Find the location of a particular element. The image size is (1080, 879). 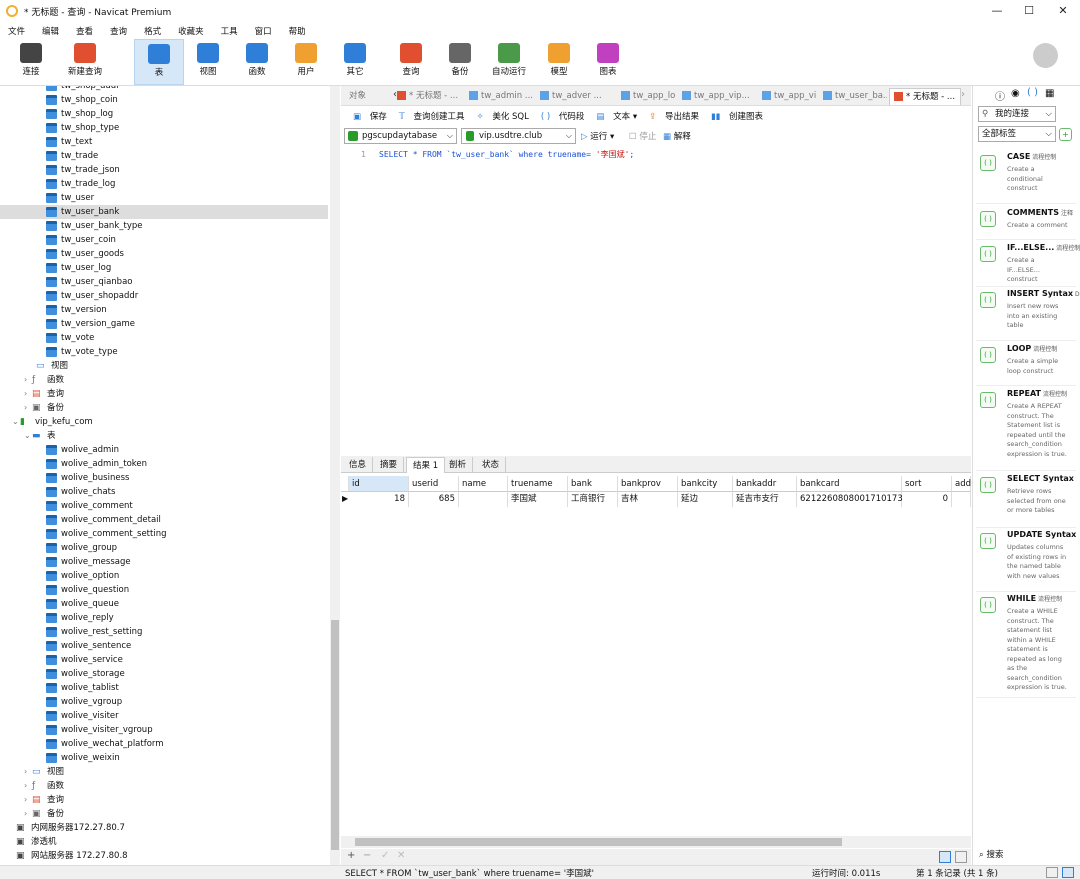

tab-scroll-left-icon: ‹ is located at coordinates (395, 94).